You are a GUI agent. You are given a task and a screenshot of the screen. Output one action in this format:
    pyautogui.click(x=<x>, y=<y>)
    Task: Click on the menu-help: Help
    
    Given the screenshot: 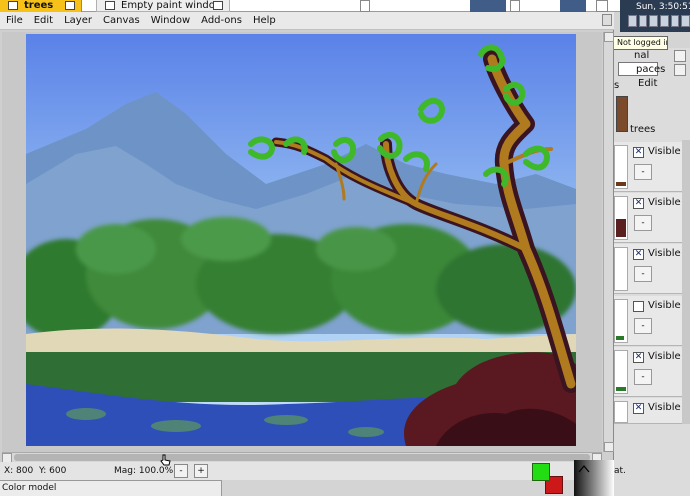 What is the action you would take?
    pyautogui.click(x=264, y=20)
    